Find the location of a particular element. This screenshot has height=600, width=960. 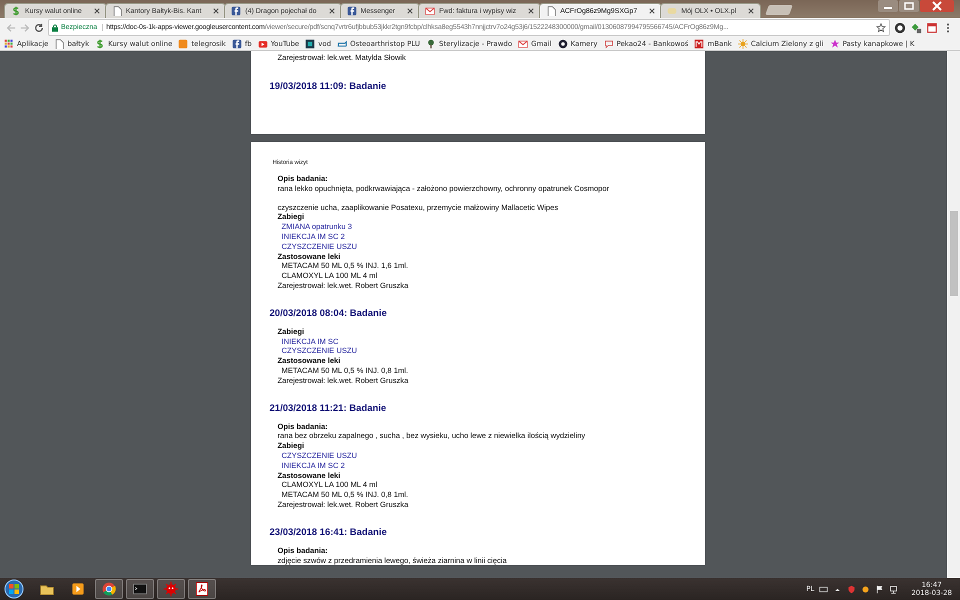

maximize-icon is located at coordinates (909, 6).